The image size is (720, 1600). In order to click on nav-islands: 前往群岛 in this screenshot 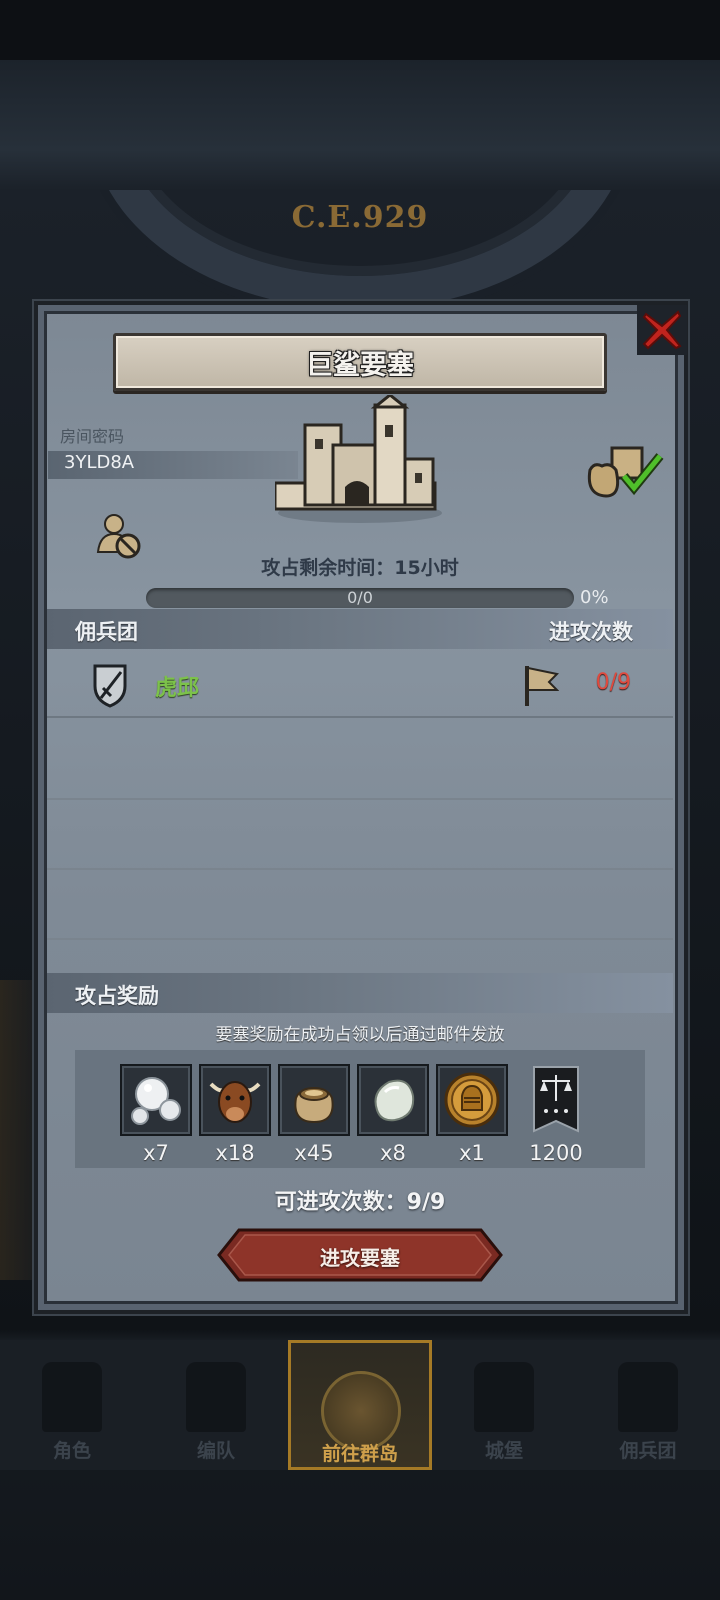, I will do `click(360, 1405)`.